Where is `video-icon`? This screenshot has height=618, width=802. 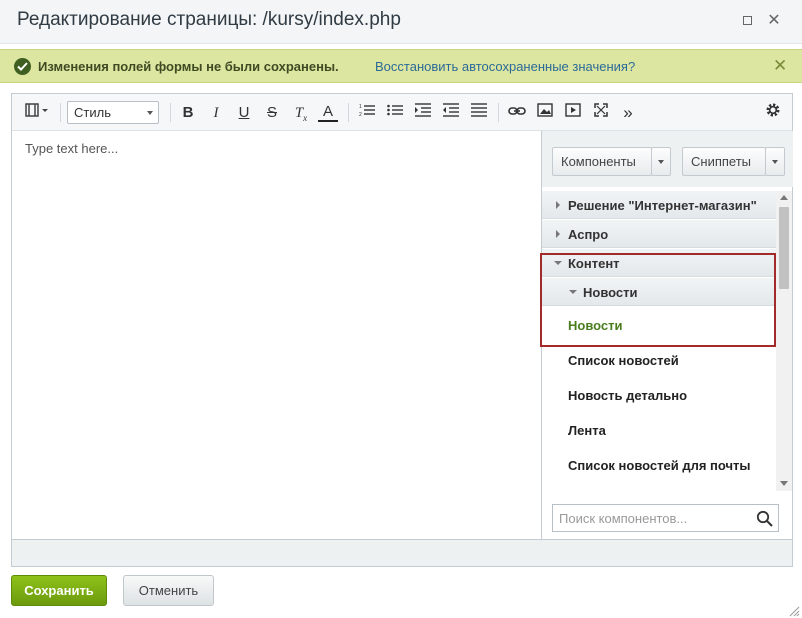
video-icon is located at coordinates (573, 112).